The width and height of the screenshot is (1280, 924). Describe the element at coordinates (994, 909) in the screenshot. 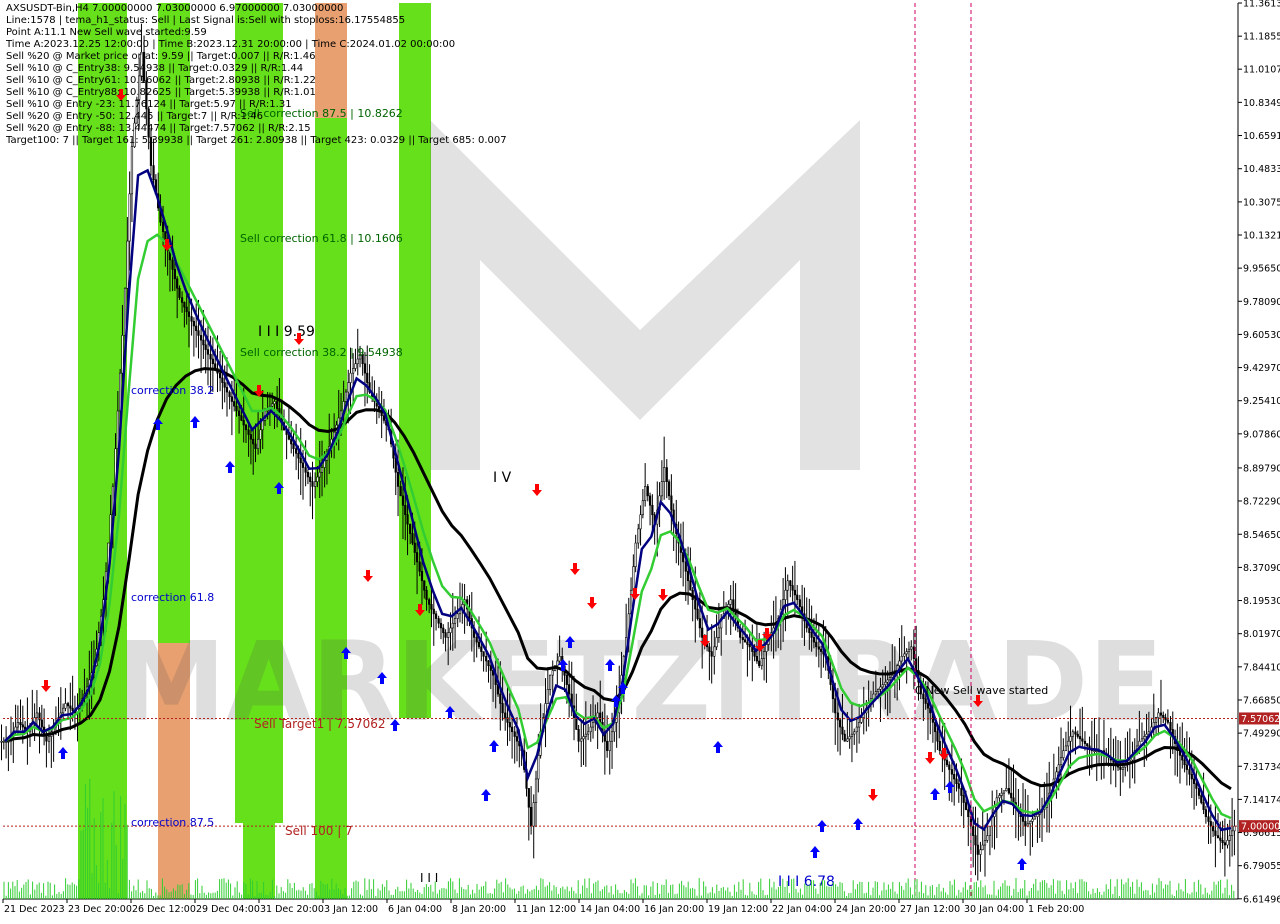

I see `x-tick-label: 30 Jan 04:00` at that location.